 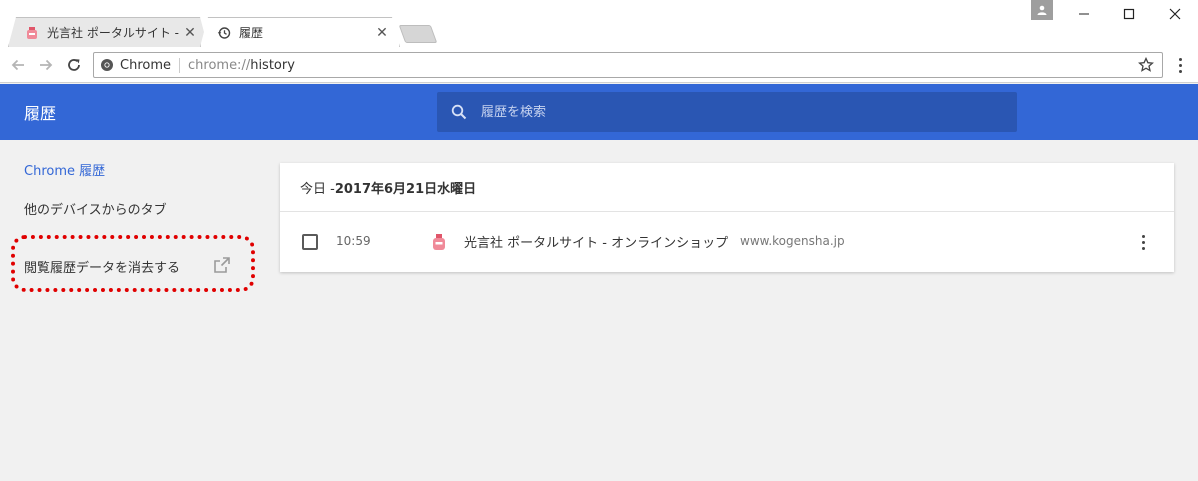 I want to click on history-header: 履歴, so click(x=599, y=112).